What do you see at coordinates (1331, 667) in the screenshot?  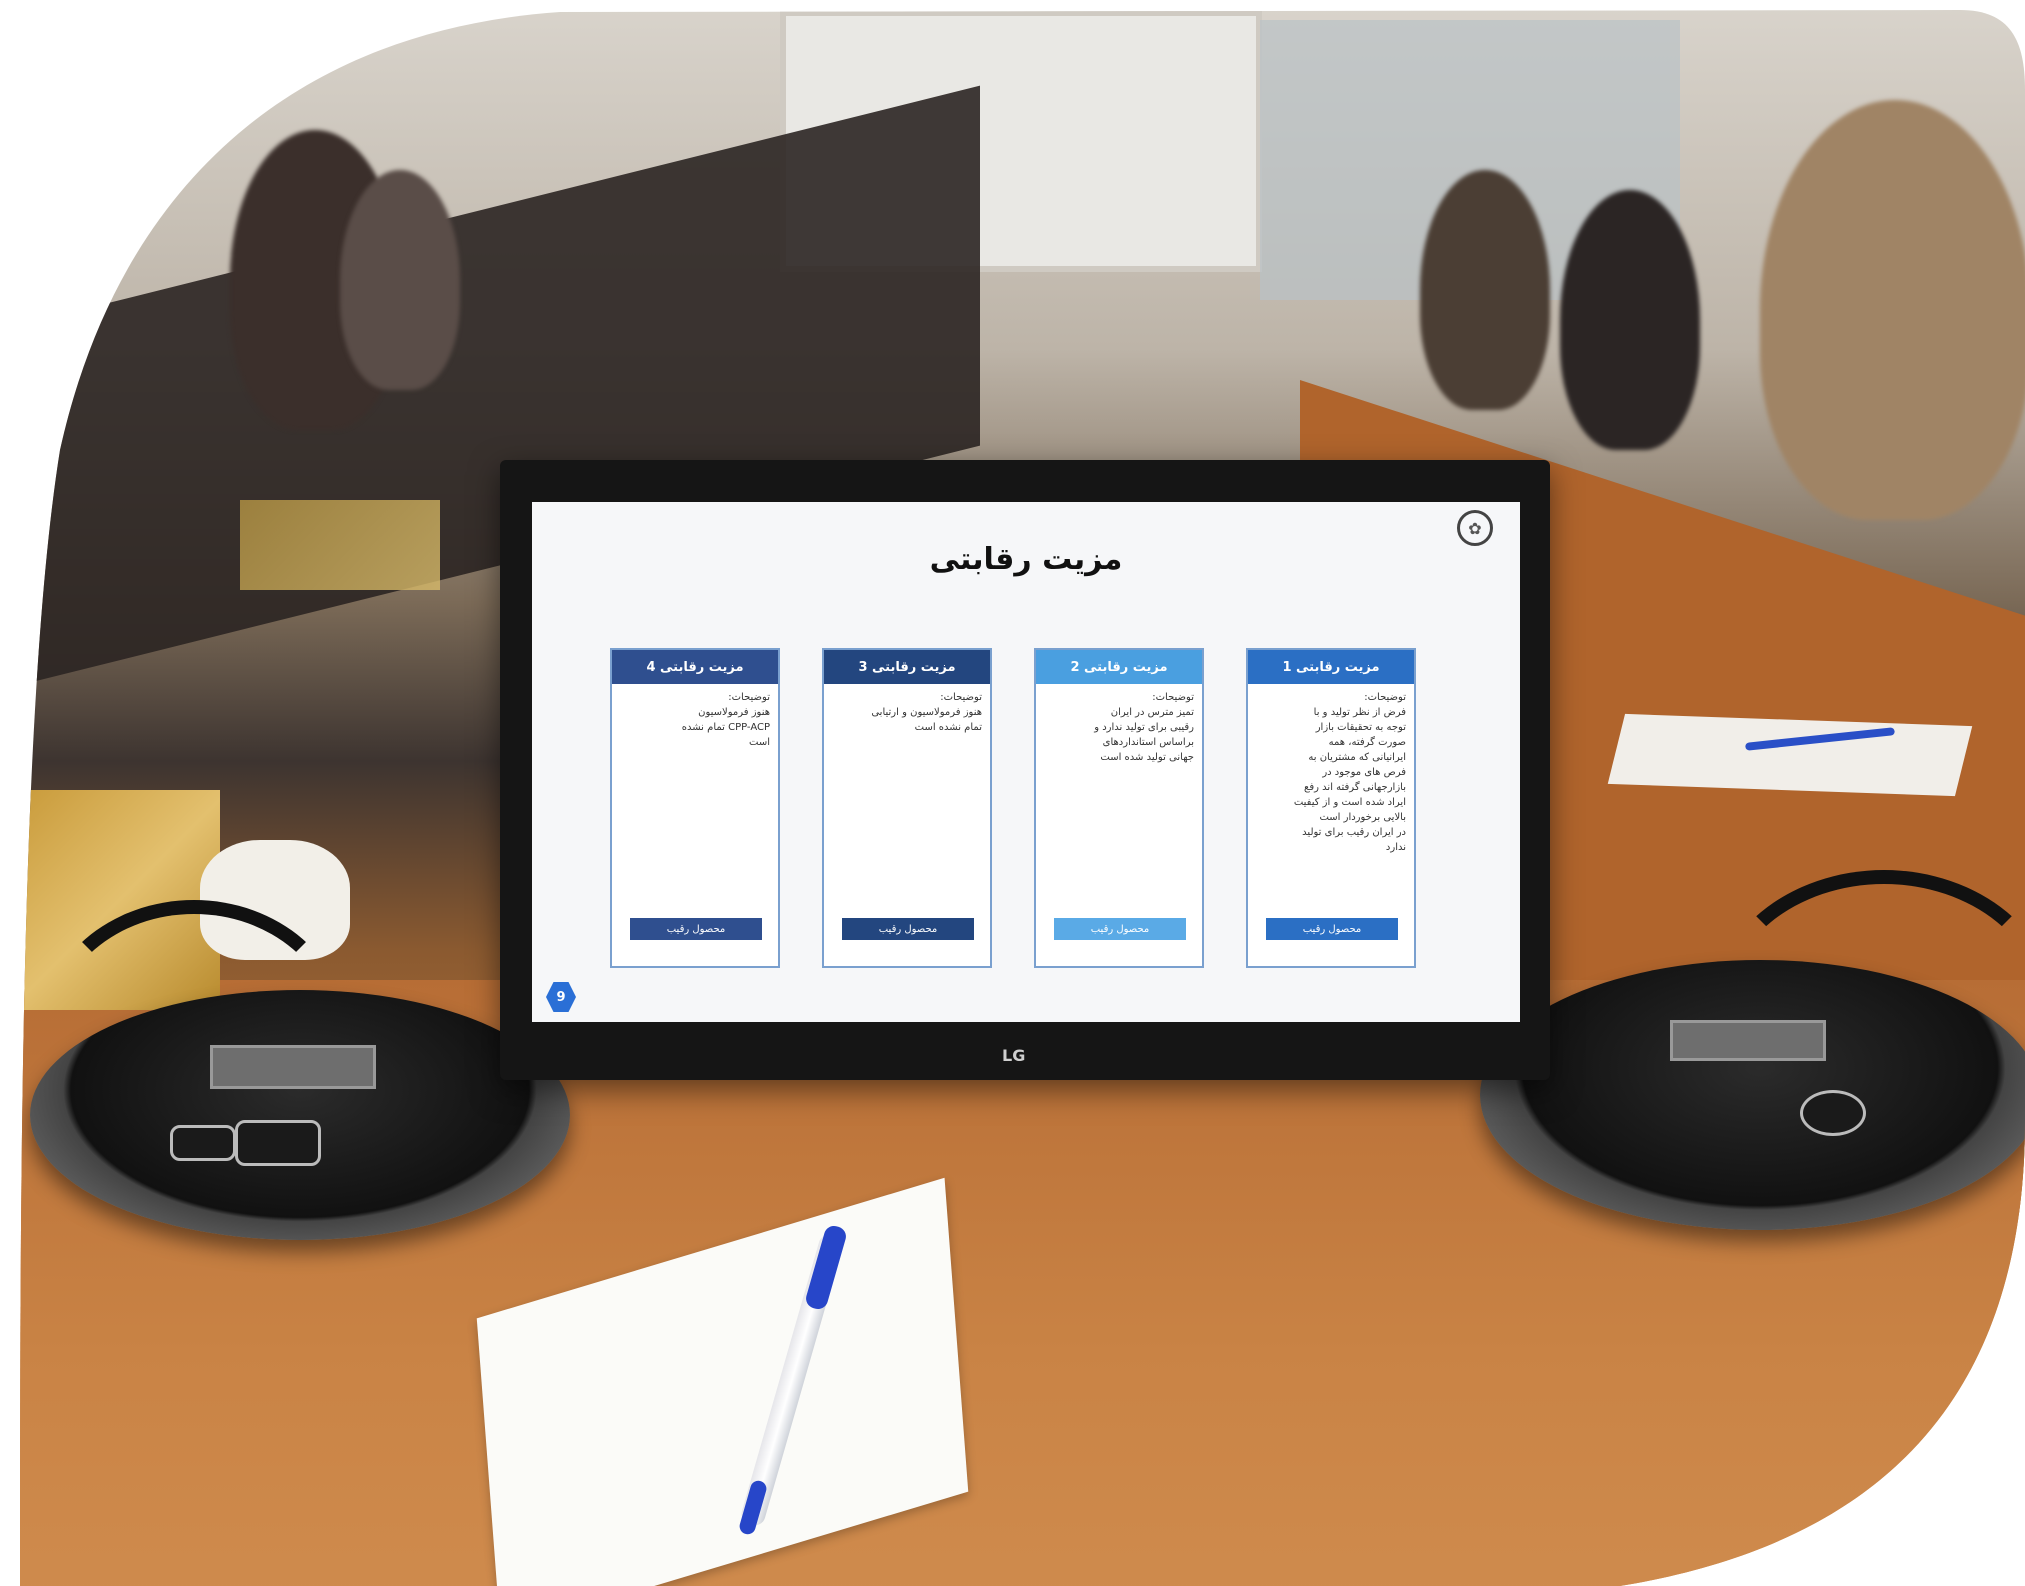 I see `card-heading: مزیت رقابتی 1` at bounding box center [1331, 667].